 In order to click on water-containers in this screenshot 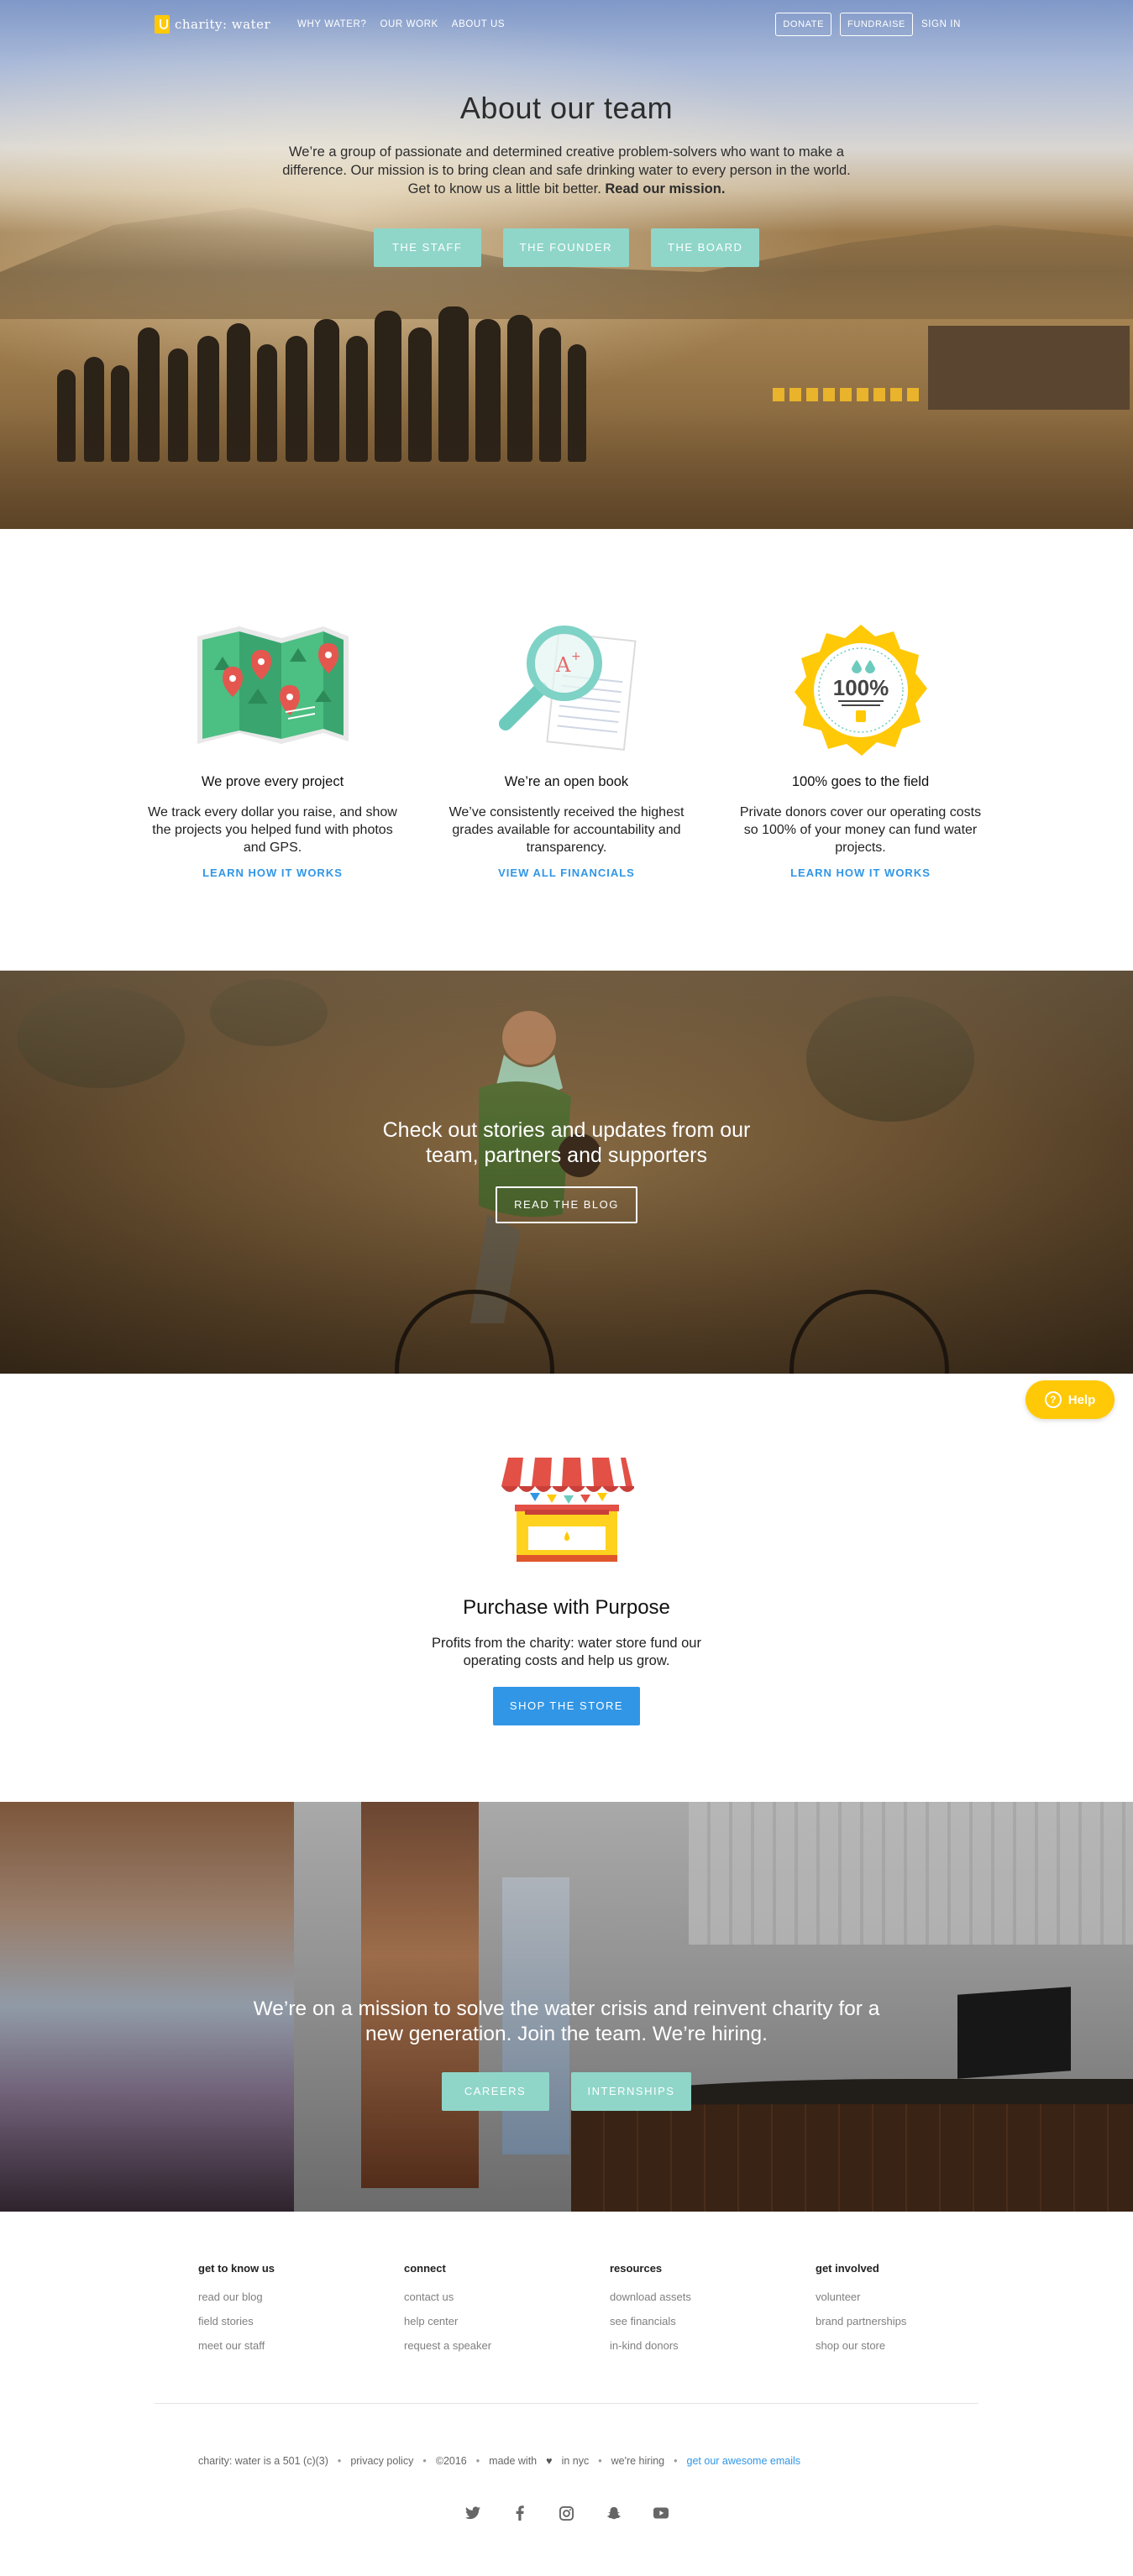, I will do `click(848, 394)`.